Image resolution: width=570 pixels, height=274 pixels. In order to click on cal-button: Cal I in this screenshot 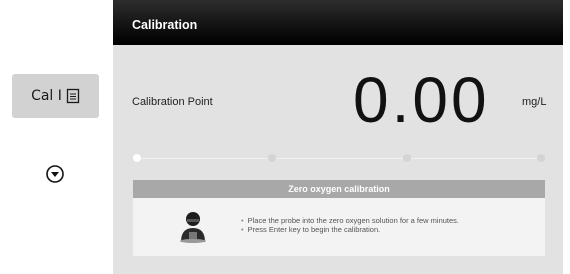, I will do `click(55, 96)`.